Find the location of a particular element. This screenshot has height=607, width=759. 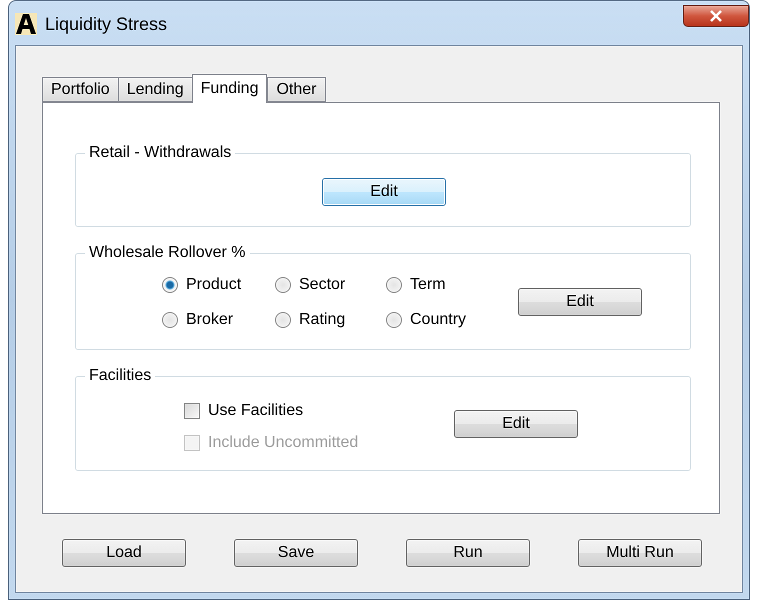

tab: Funding is located at coordinates (230, 88).